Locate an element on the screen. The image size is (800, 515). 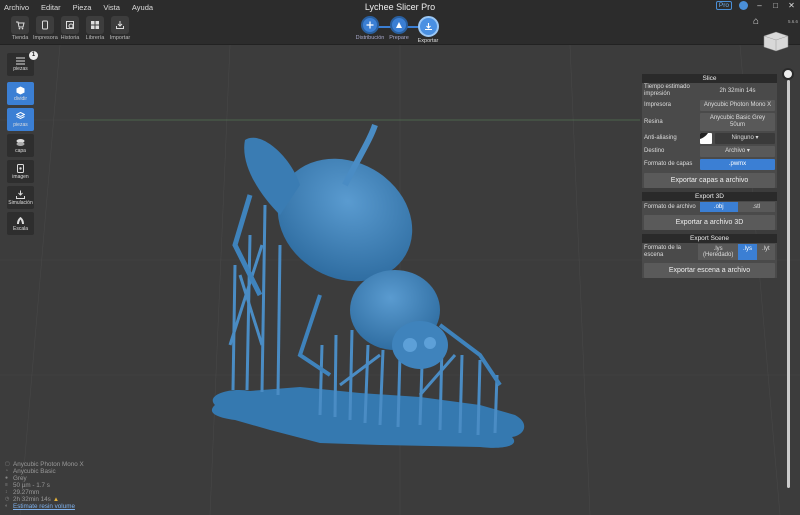
info-layer: 50 µm - 1.7 s is located at coordinates (31, 485).